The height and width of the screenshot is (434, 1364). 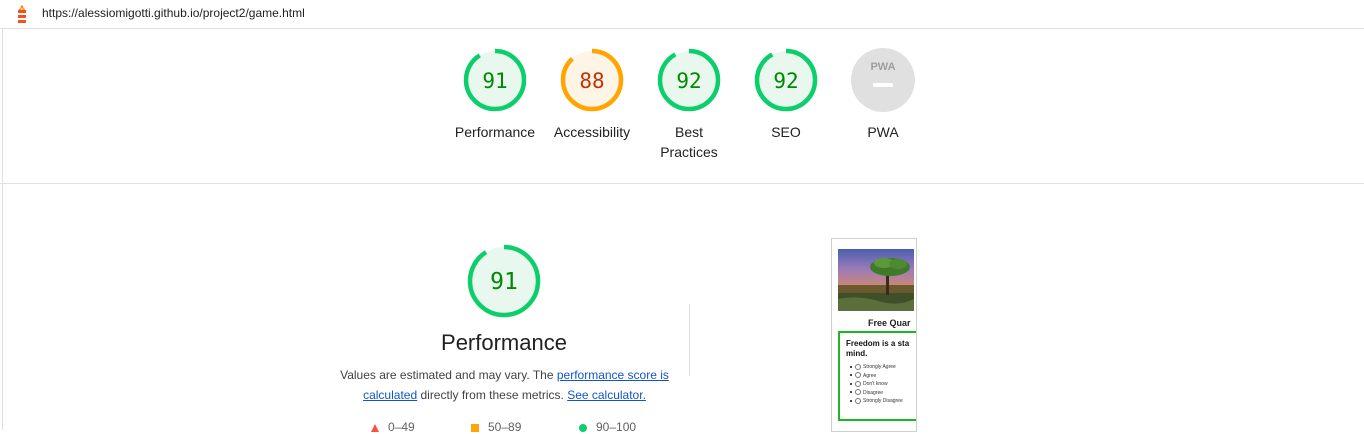 I want to click on triangle-icon, so click(x=375, y=427).